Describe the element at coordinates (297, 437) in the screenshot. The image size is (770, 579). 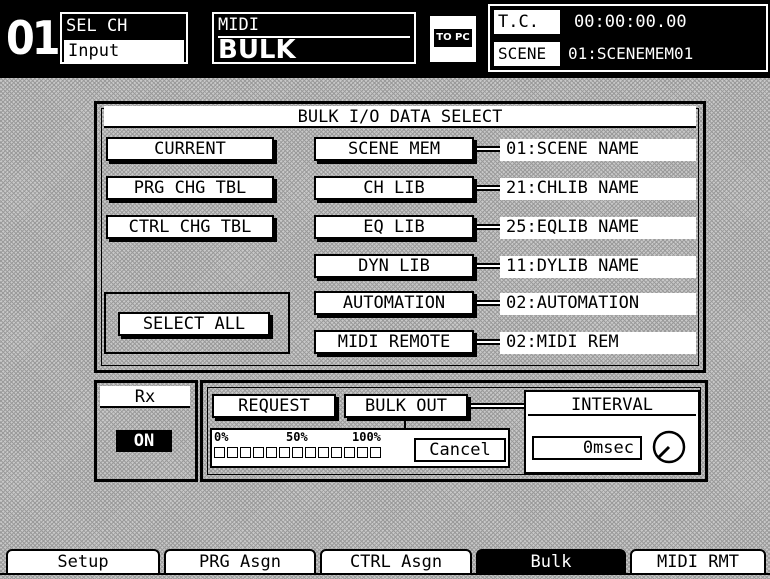
I see `progress-label-50: 50%` at that location.